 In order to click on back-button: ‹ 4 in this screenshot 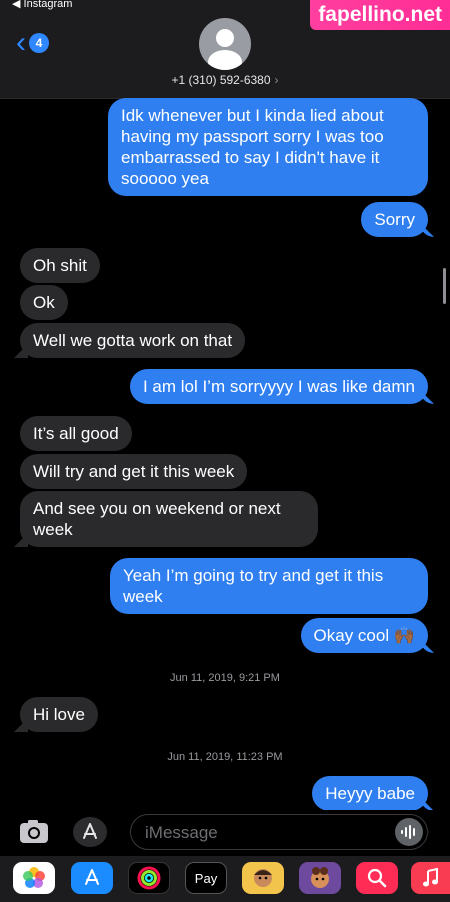, I will do `click(32, 42)`.